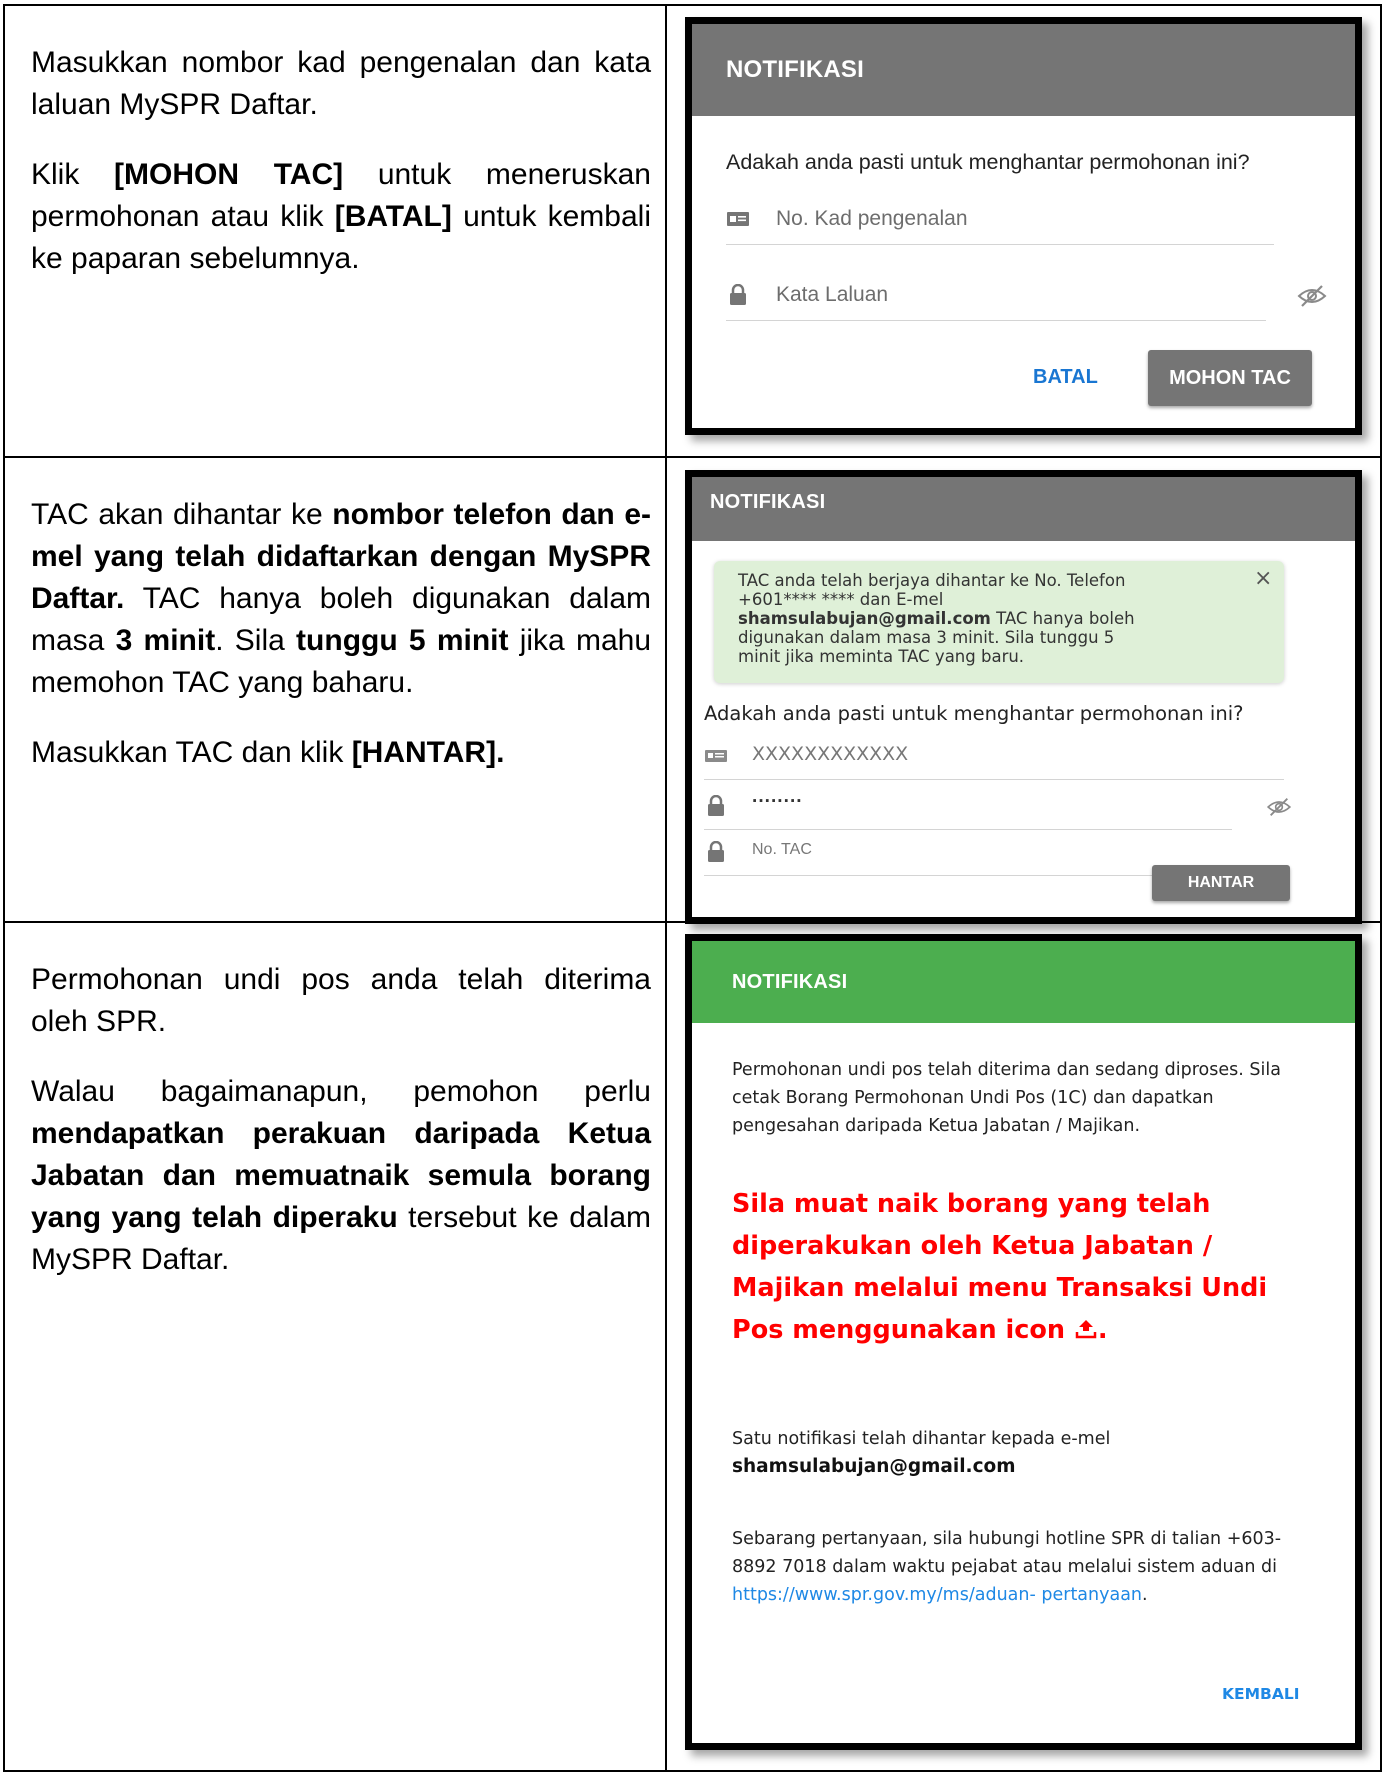 The height and width of the screenshot is (1778, 1389). Describe the element at coordinates (841, 599) in the screenshot. I see `alert-line-2: +601**** **** dan E-mel` at that location.